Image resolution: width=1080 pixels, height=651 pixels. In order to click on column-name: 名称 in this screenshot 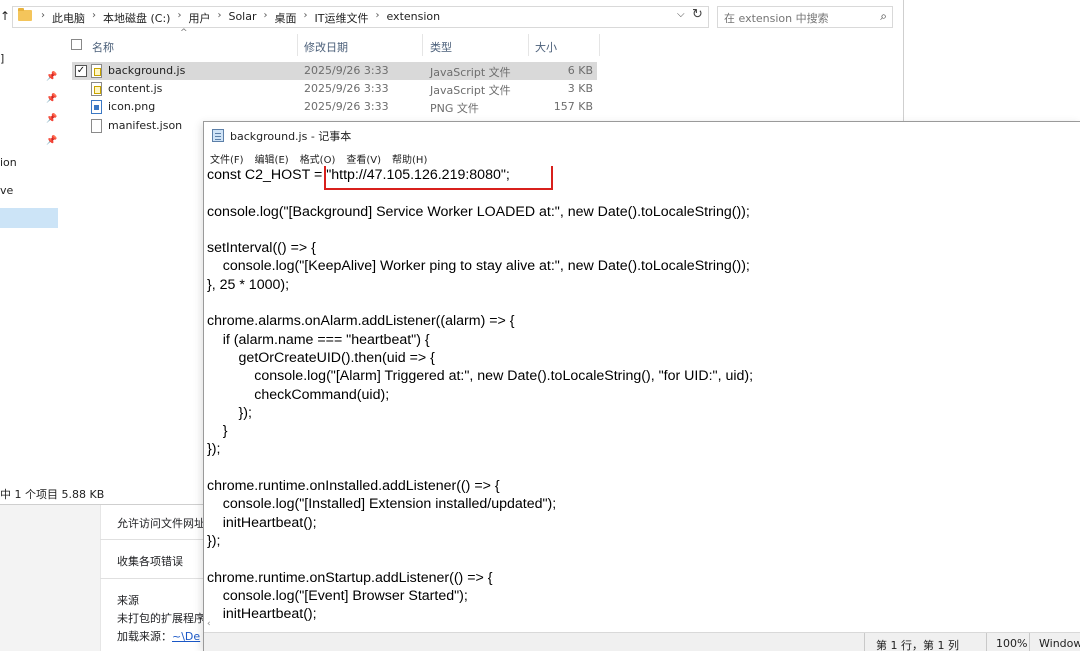, I will do `click(103, 47)`.